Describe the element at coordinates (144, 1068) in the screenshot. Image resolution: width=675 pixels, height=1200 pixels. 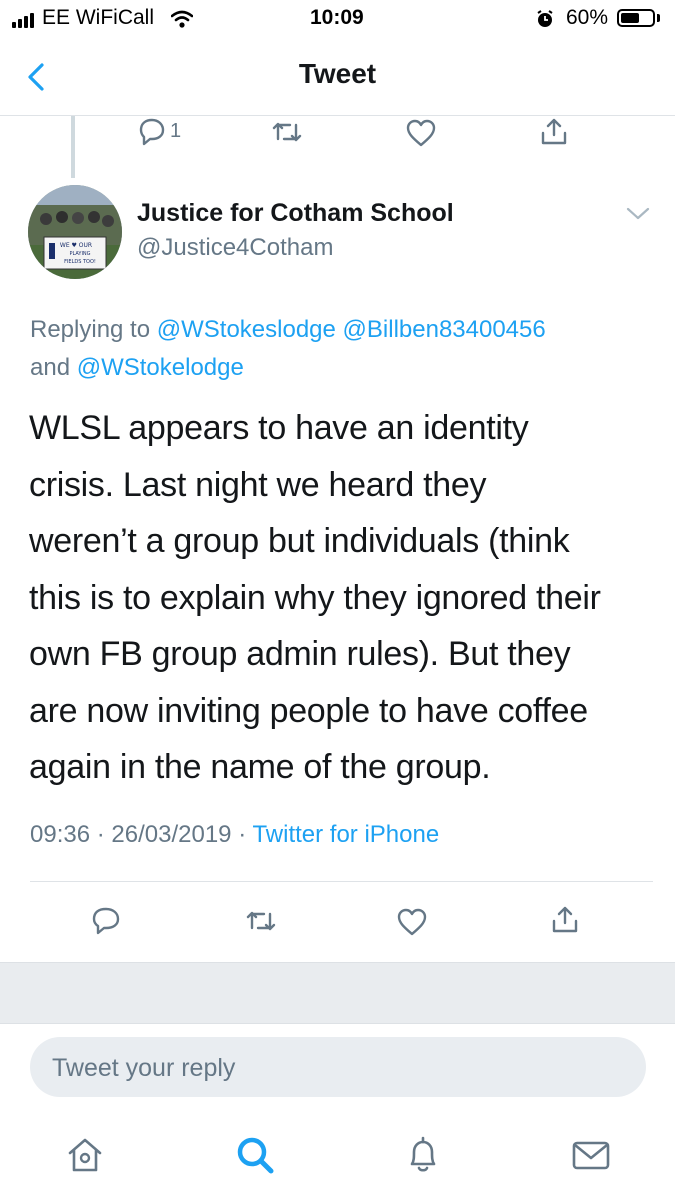
I see `reply-placeholder: Tweet your reply` at that location.